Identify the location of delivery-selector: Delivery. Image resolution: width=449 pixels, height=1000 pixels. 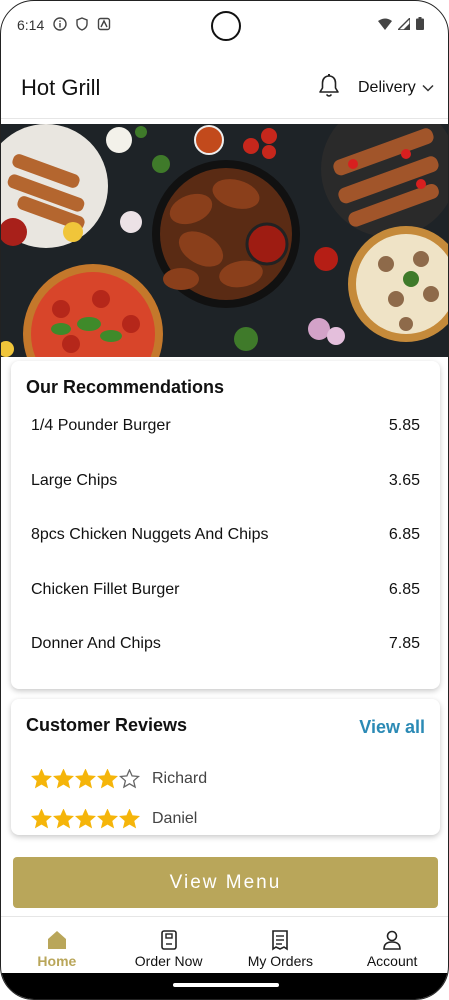
(396, 88).